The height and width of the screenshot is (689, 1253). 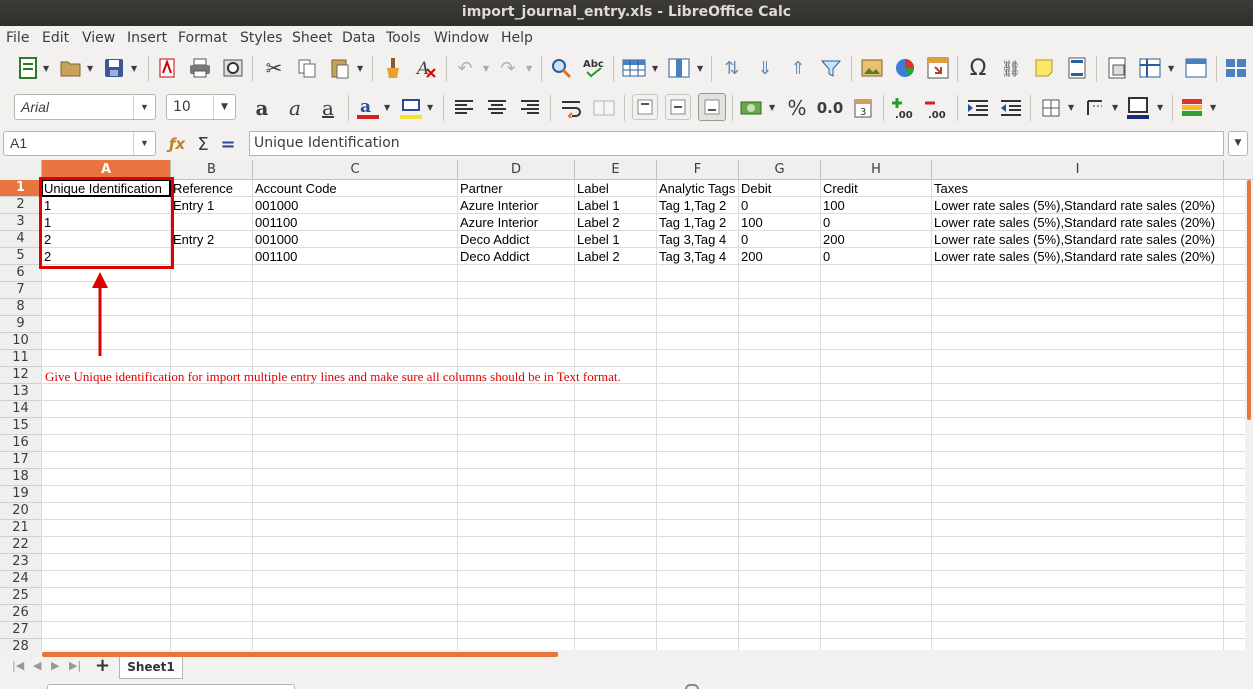 What do you see at coordinates (37, 665) in the screenshot?
I see `previous-sheet-icon: ◀` at bounding box center [37, 665].